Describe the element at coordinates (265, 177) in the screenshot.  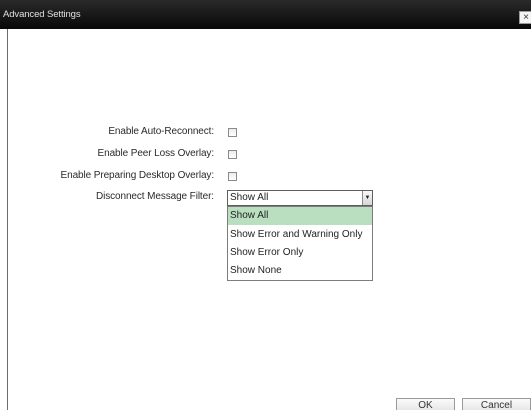
I see `preparing-desktop-overlay-row: Enable Preparing Desktop Overlay:` at that location.